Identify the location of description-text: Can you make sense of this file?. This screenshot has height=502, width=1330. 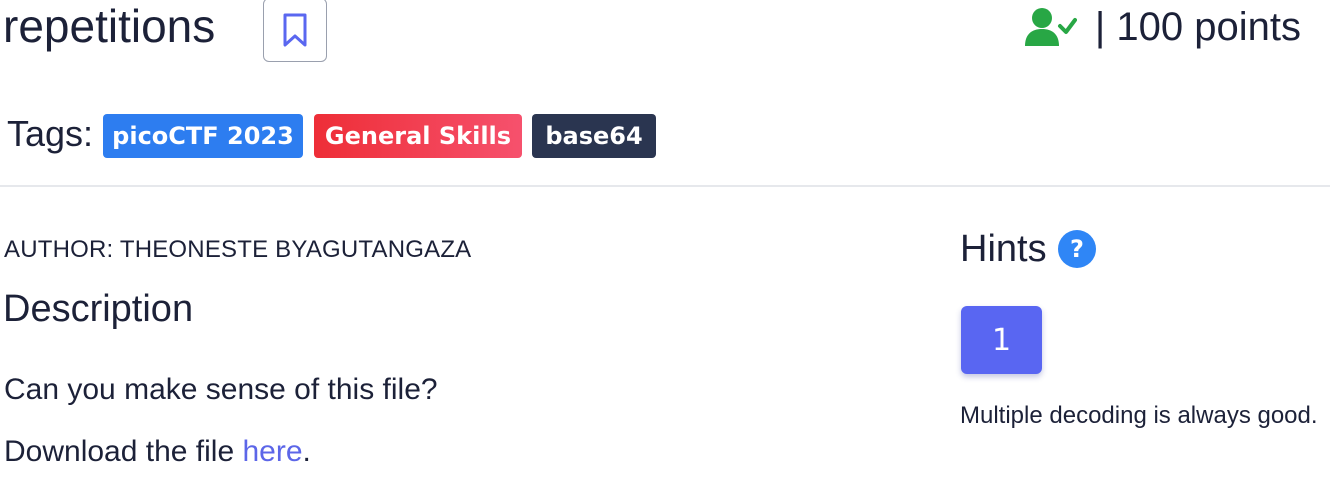
(221, 389).